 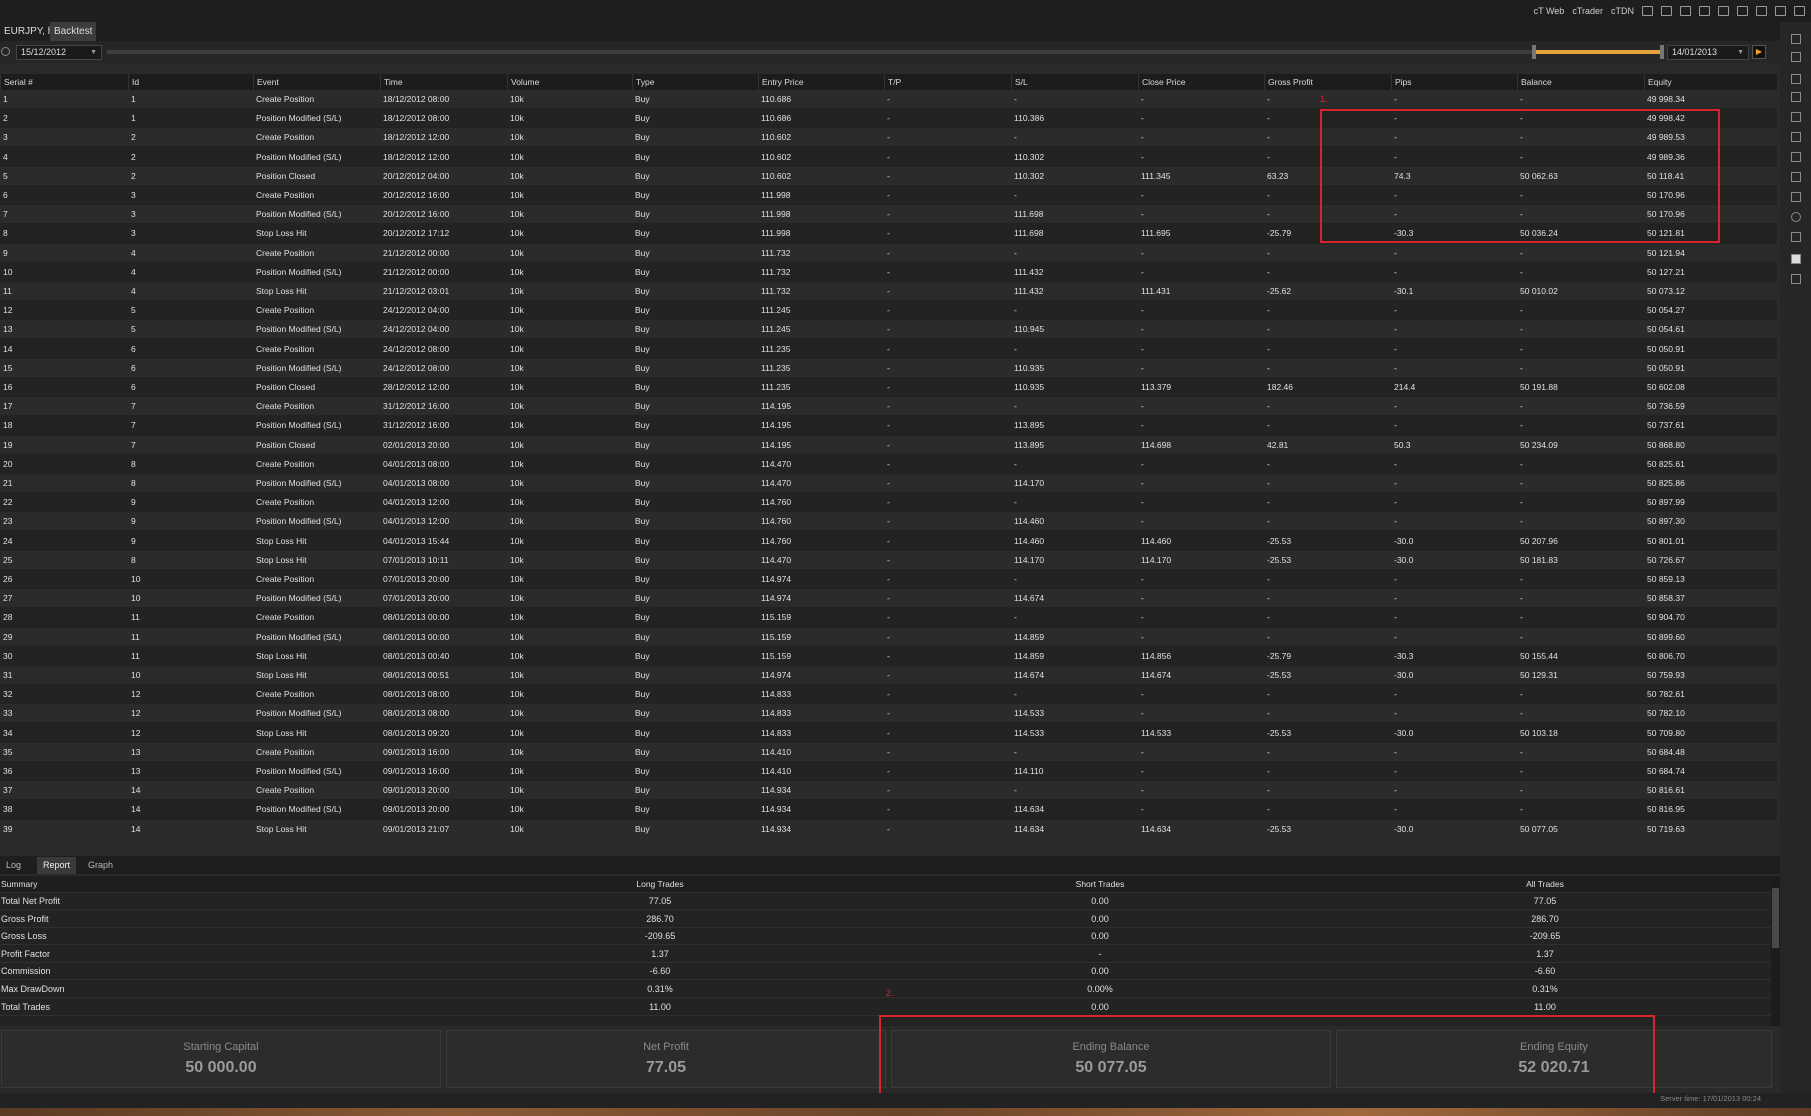 I want to click on print-icon, so click(x=1723, y=11).